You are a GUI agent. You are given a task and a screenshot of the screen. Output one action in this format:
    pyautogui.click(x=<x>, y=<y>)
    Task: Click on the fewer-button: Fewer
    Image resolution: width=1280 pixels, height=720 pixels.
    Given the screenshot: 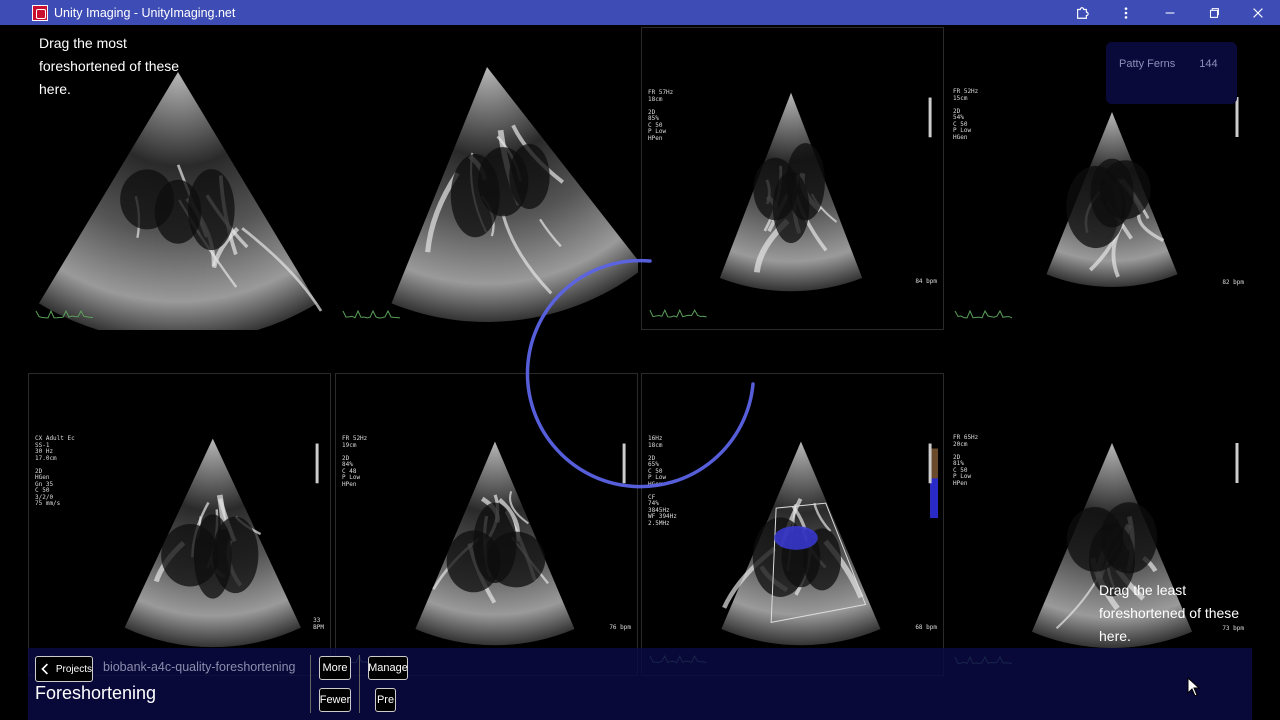 What is the action you would take?
    pyautogui.click(x=335, y=700)
    